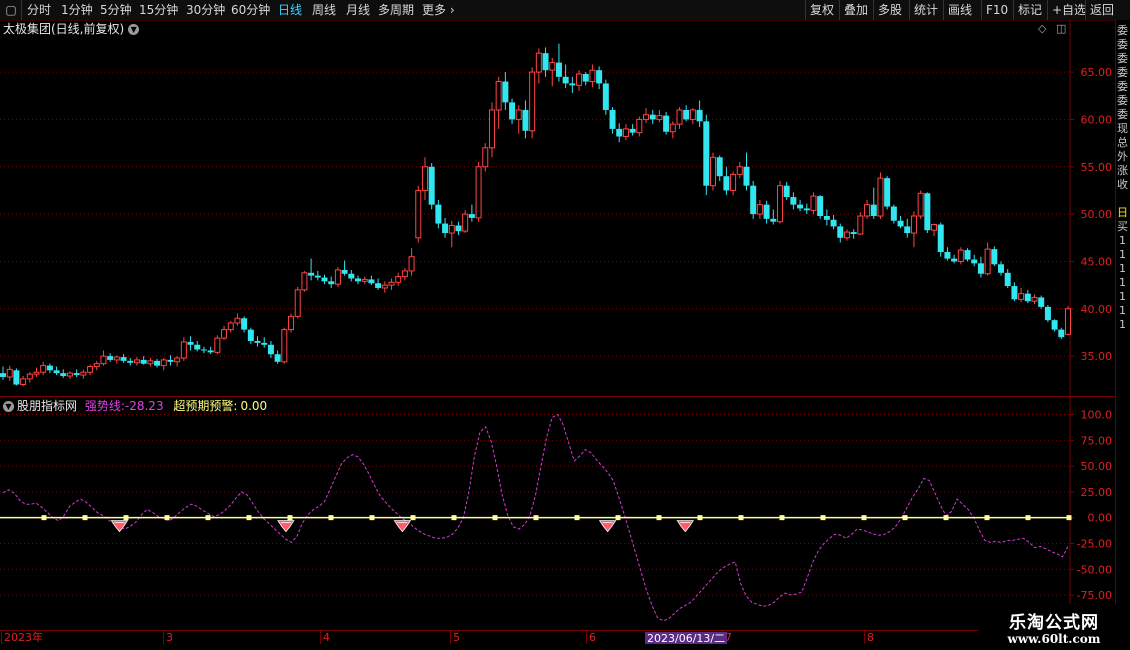 This screenshot has height=650, width=1130. I want to click on side-char: 涨, so click(1122, 170).